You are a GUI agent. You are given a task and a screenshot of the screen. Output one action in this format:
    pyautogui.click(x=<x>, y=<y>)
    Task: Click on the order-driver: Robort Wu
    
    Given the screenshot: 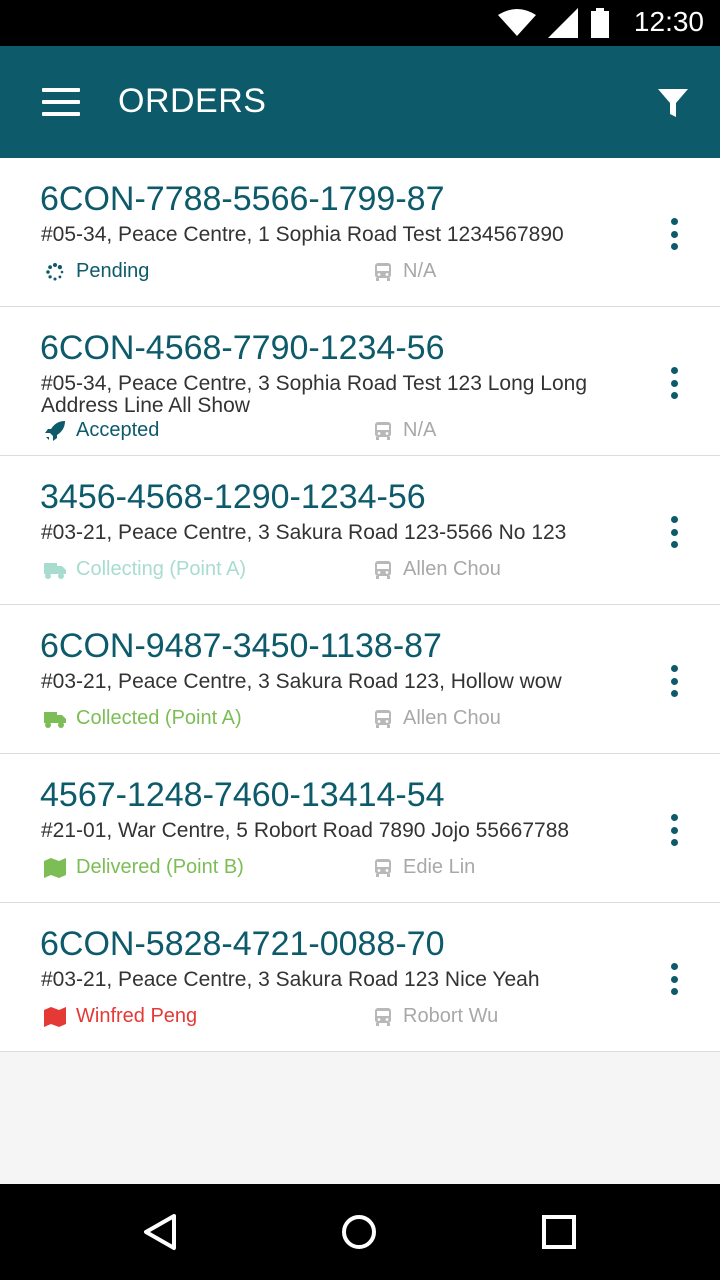 What is the action you would take?
    pyautogui.click(x=435, y=1016)
    